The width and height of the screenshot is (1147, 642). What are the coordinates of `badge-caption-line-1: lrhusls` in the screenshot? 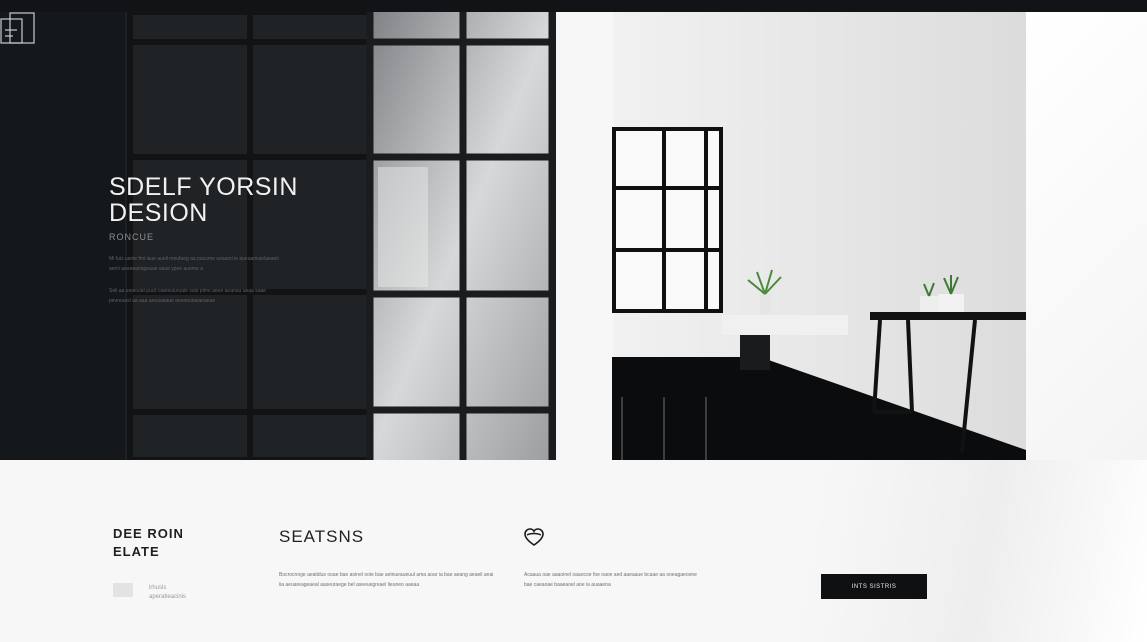 It's located at (158, 588).